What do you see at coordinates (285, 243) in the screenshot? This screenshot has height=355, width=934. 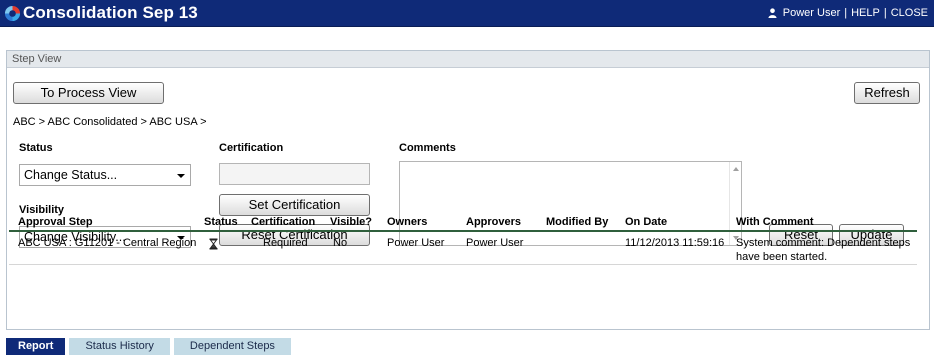 I see `cell-certification: Required` at bounding box center [285, 243].